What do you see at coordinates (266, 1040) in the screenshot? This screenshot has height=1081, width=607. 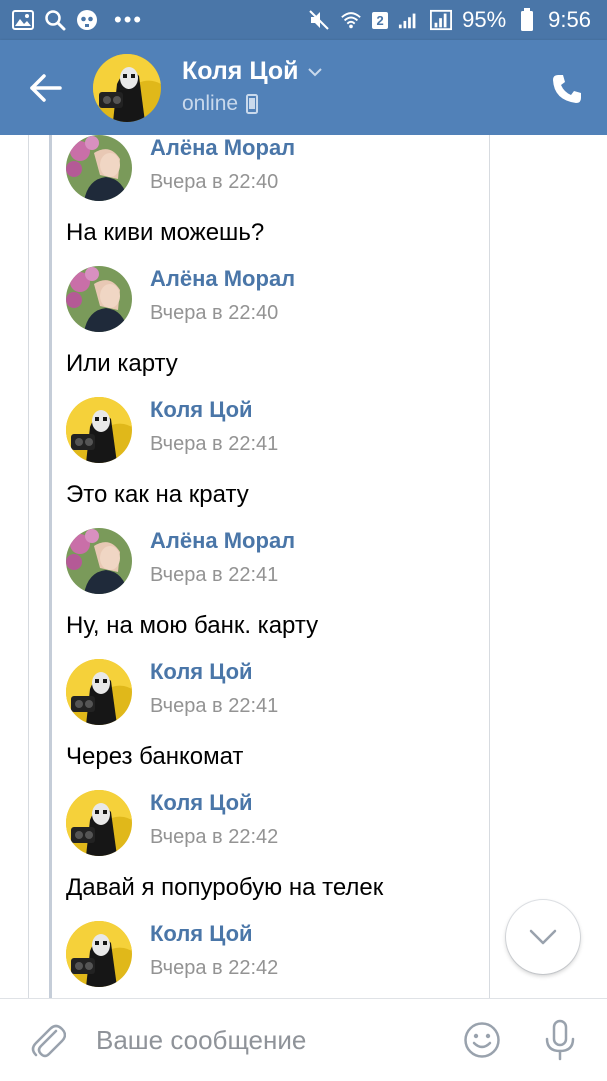 I see `message-input` at bounding box center [266, 1040].